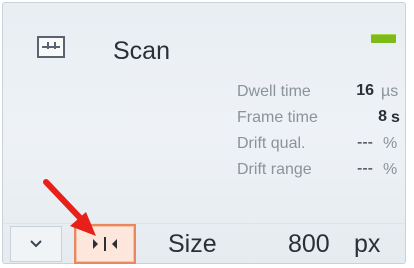 Image resolution: width=414 pixels, height=268 pixels. What do you see at coordinates (365, 90) in the screenshot?
I see `dwell-time-value: 16` at bounding box center [365, 90].